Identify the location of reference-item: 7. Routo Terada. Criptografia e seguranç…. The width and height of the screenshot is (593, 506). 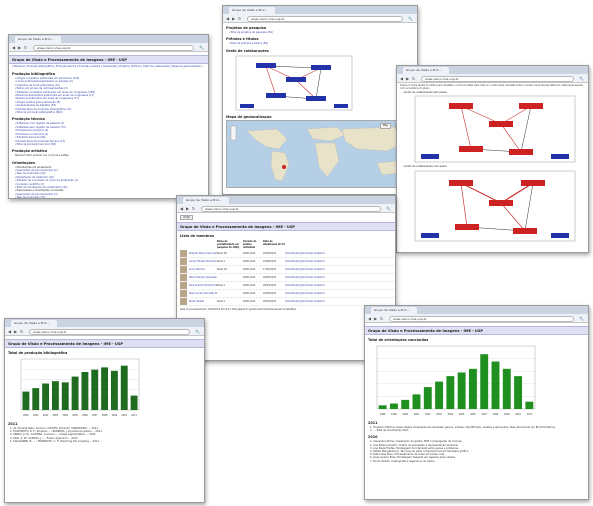
(403, 461).